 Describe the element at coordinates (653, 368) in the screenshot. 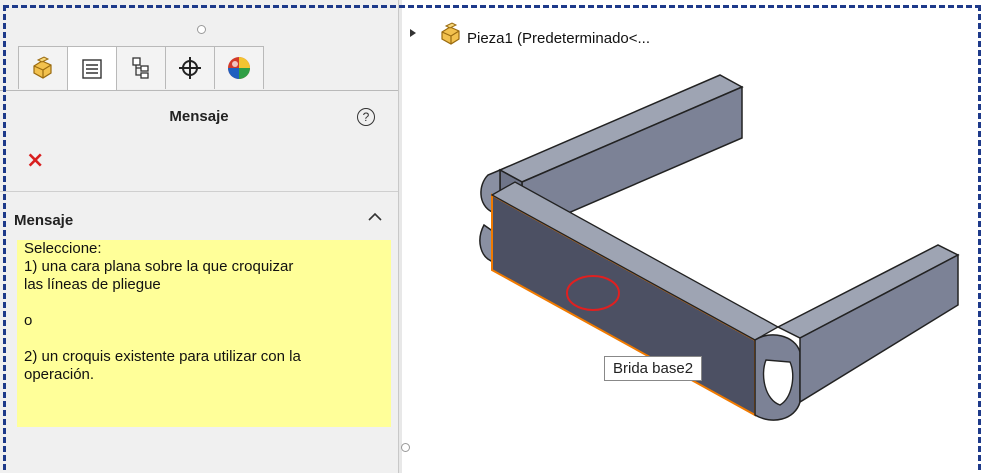

I see `feature-tooltip: Brida base2` at that location.